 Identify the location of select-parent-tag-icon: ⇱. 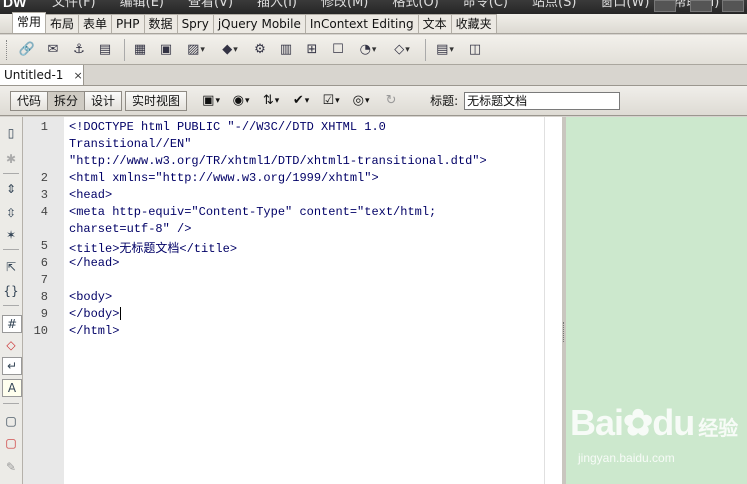
(11, 267).